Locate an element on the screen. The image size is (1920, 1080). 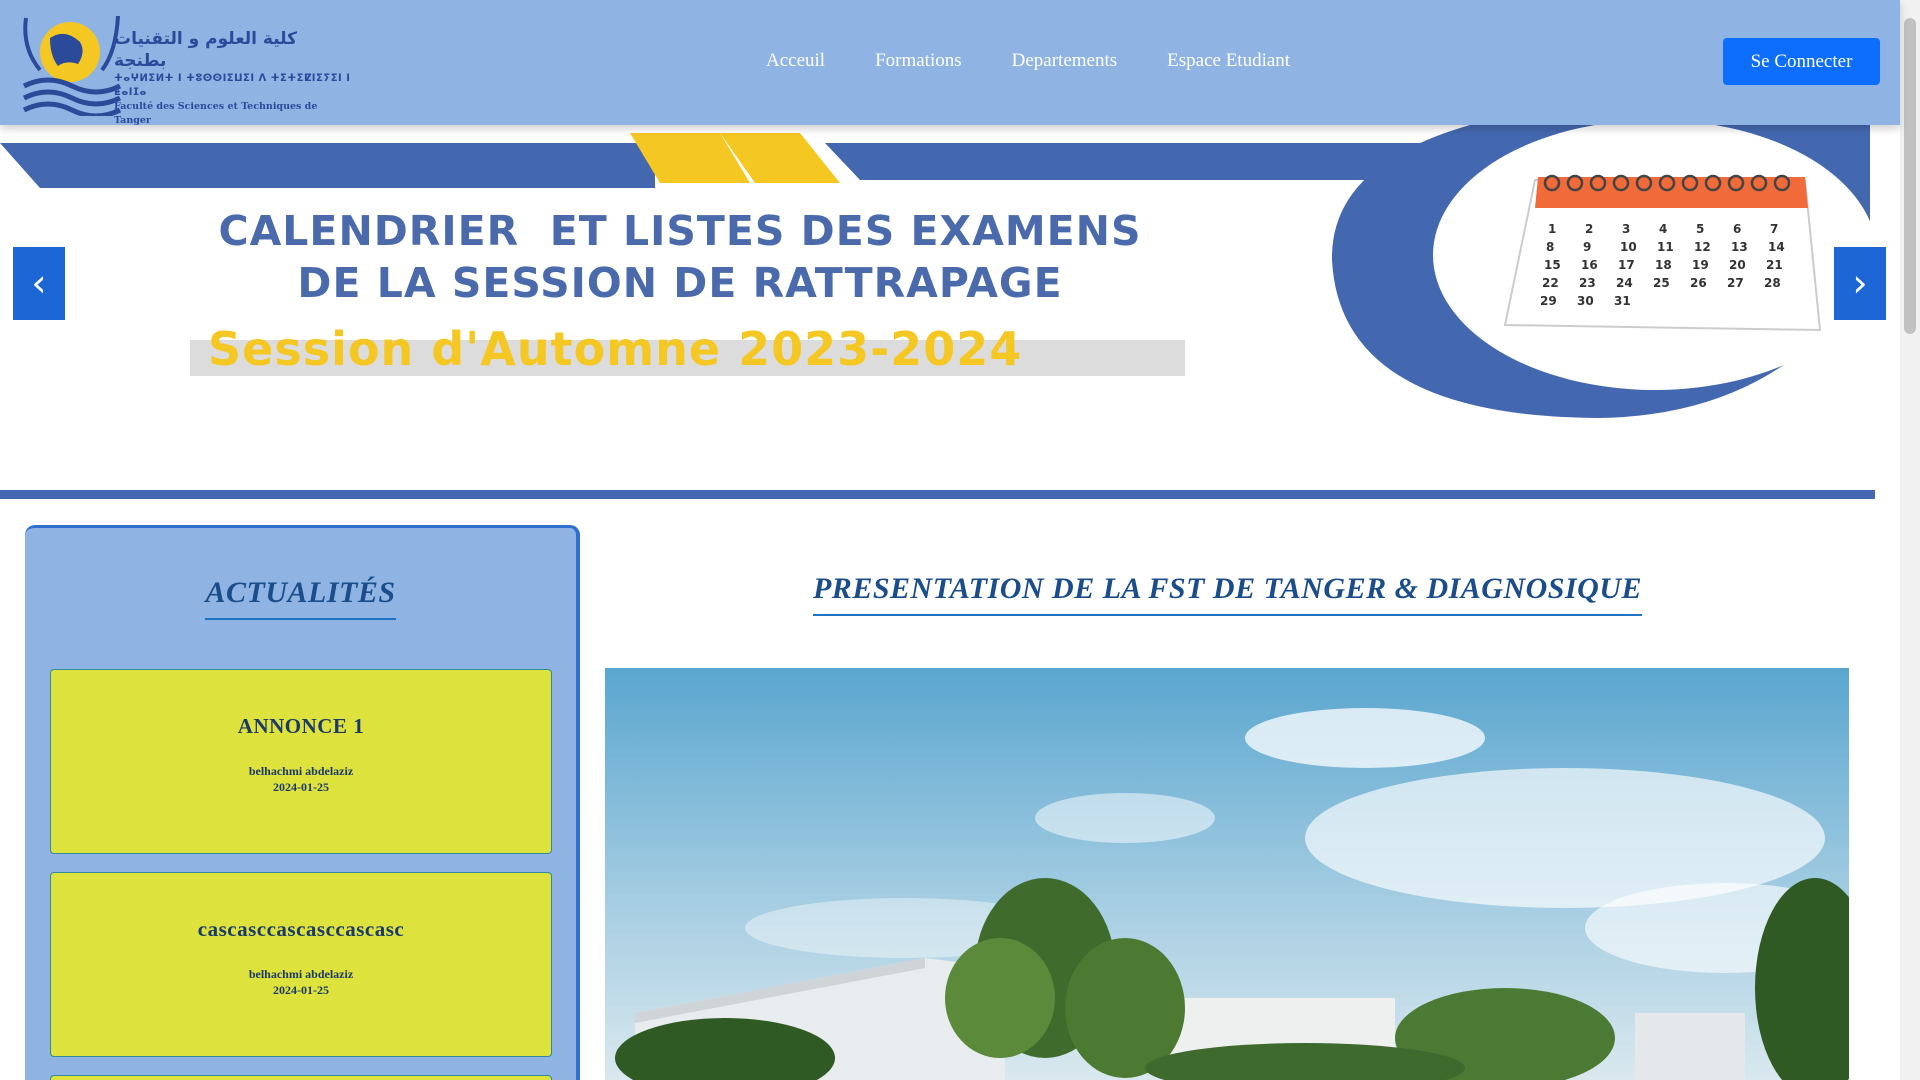
calendar-day: 14 is located at coordinates (1776, 247).